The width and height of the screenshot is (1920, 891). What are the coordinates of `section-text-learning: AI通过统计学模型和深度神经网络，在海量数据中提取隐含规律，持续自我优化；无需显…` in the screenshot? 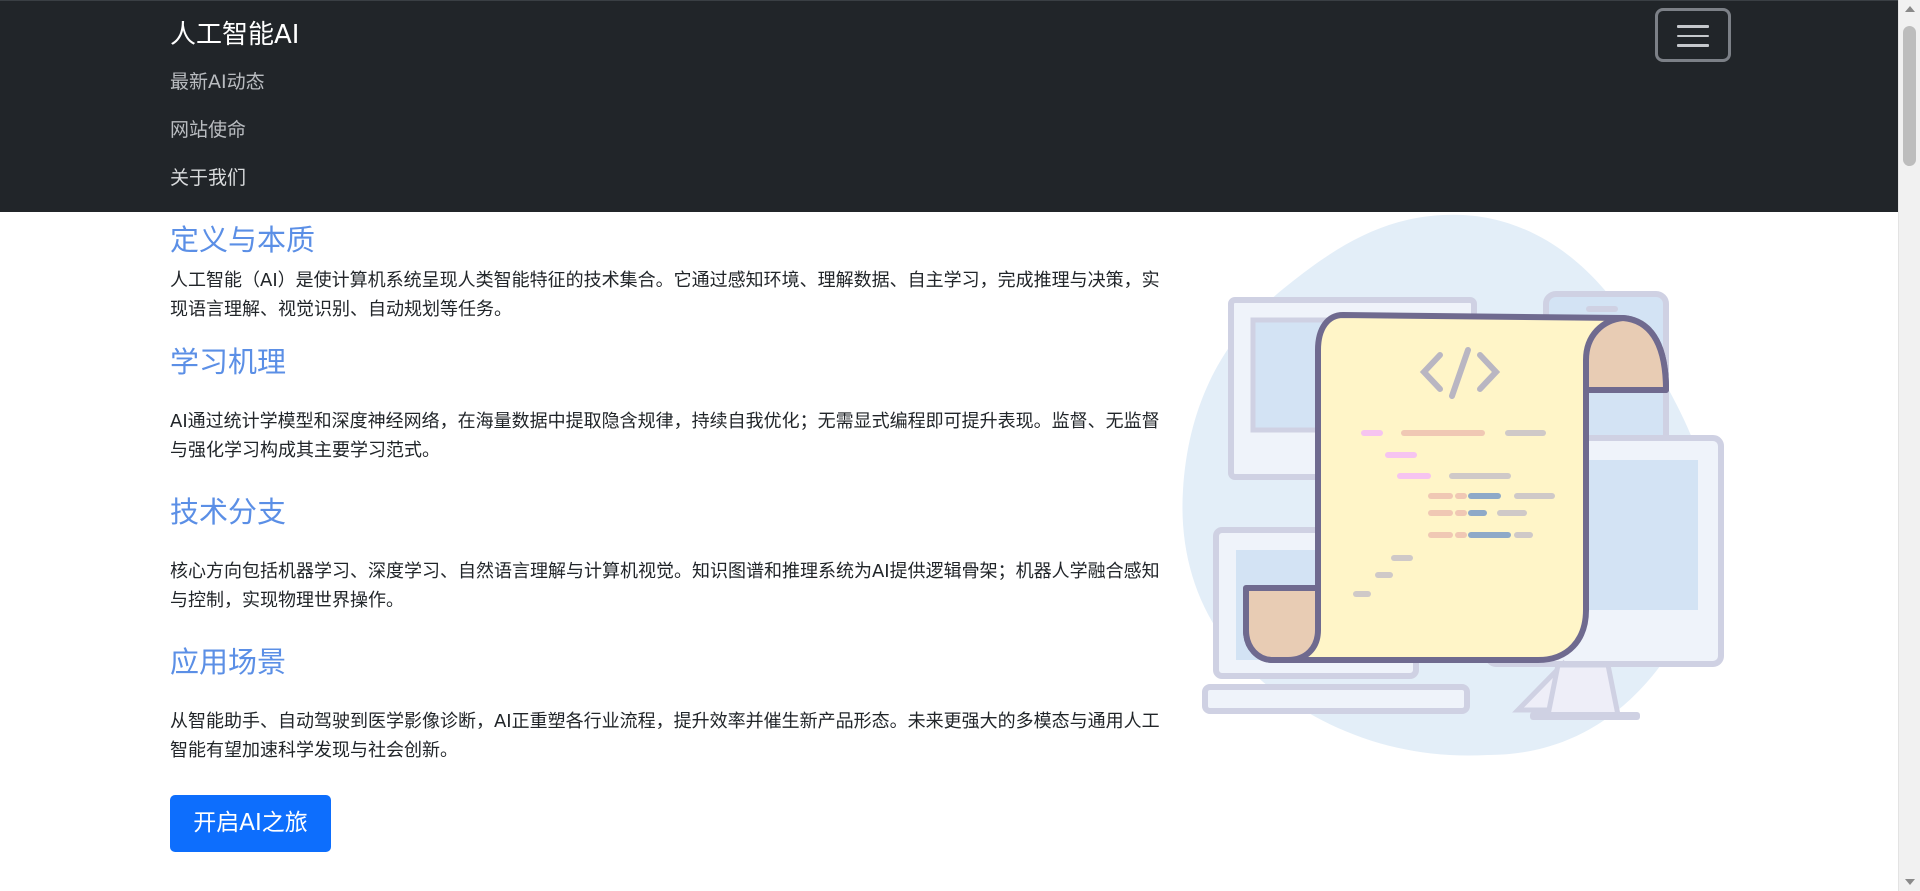 It's located at (665, 436).